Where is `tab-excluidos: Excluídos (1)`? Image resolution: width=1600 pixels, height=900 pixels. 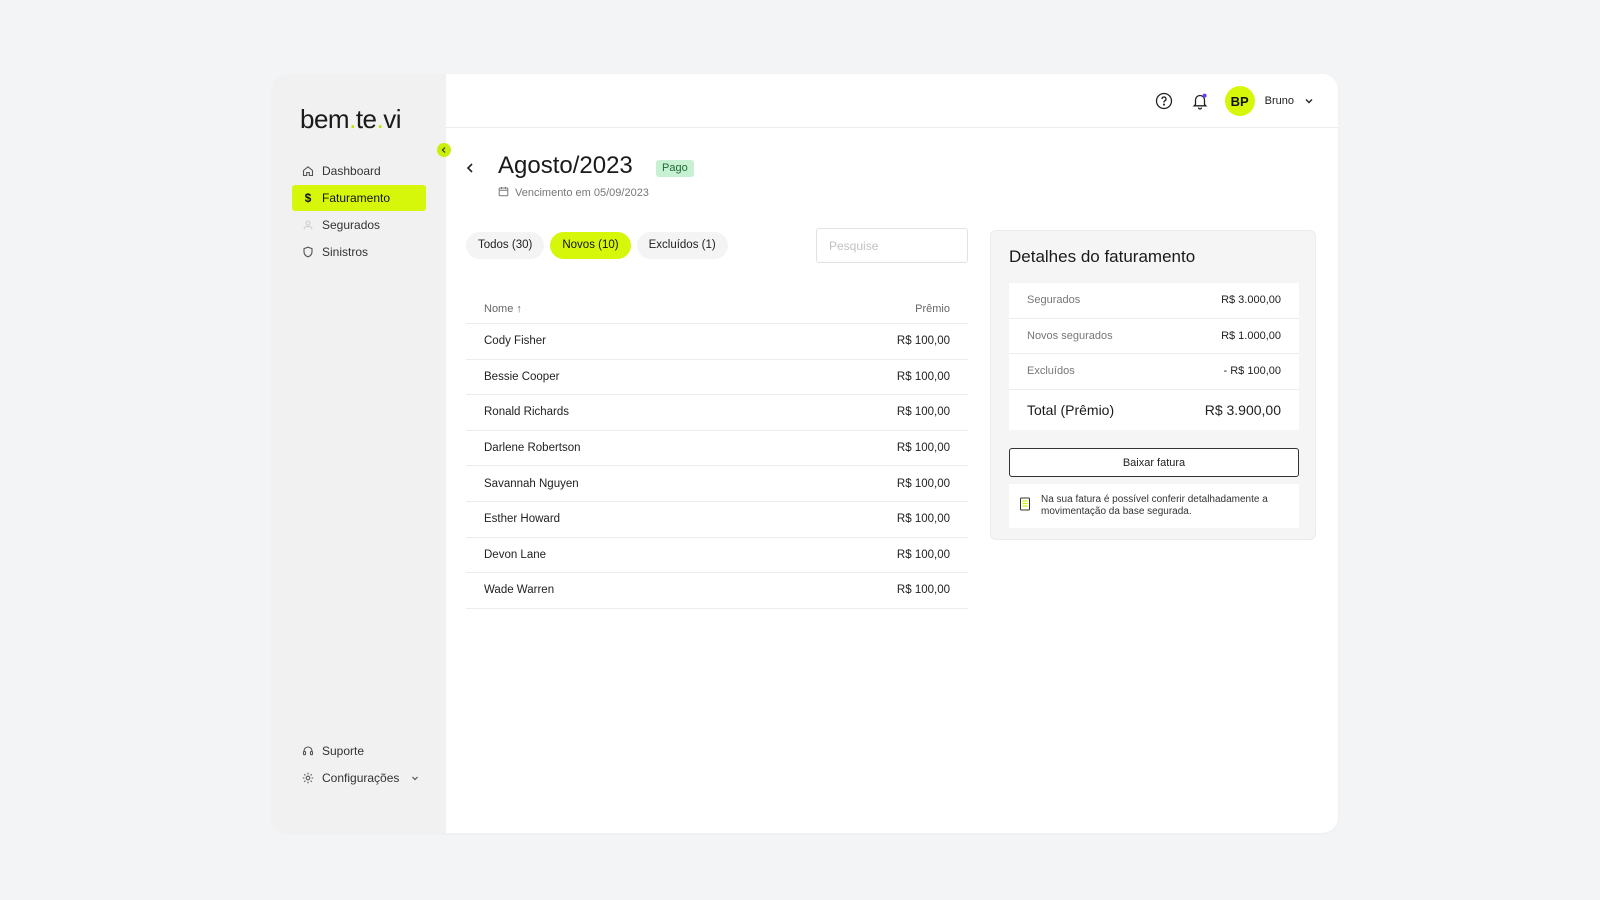
tab-excluidos: Excluídos (1) is located at coordinates (682, 245).